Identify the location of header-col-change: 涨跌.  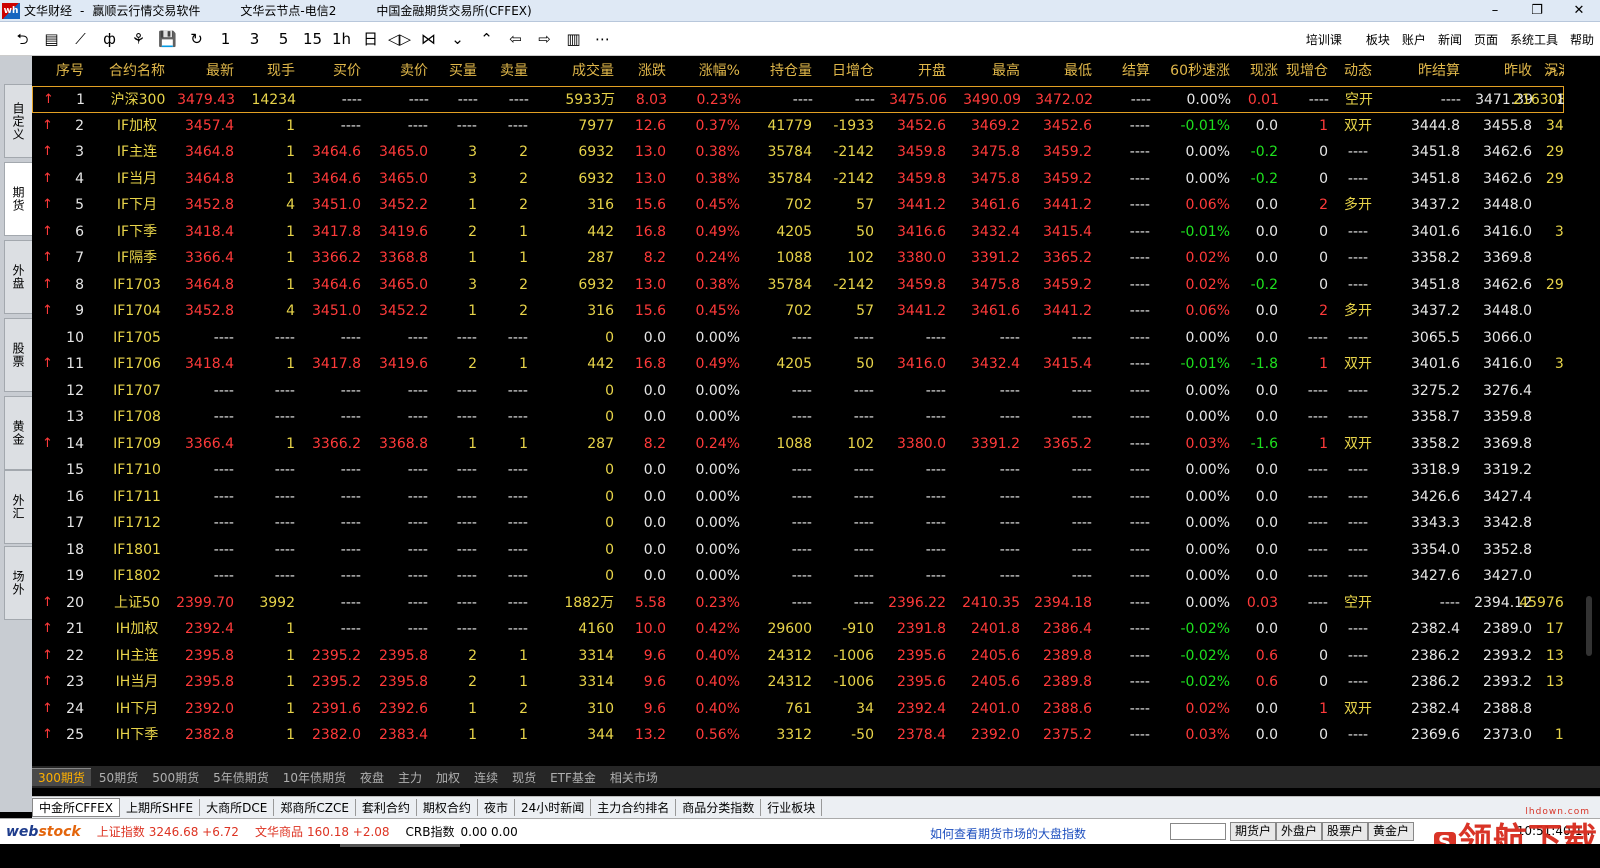
(640, 69).